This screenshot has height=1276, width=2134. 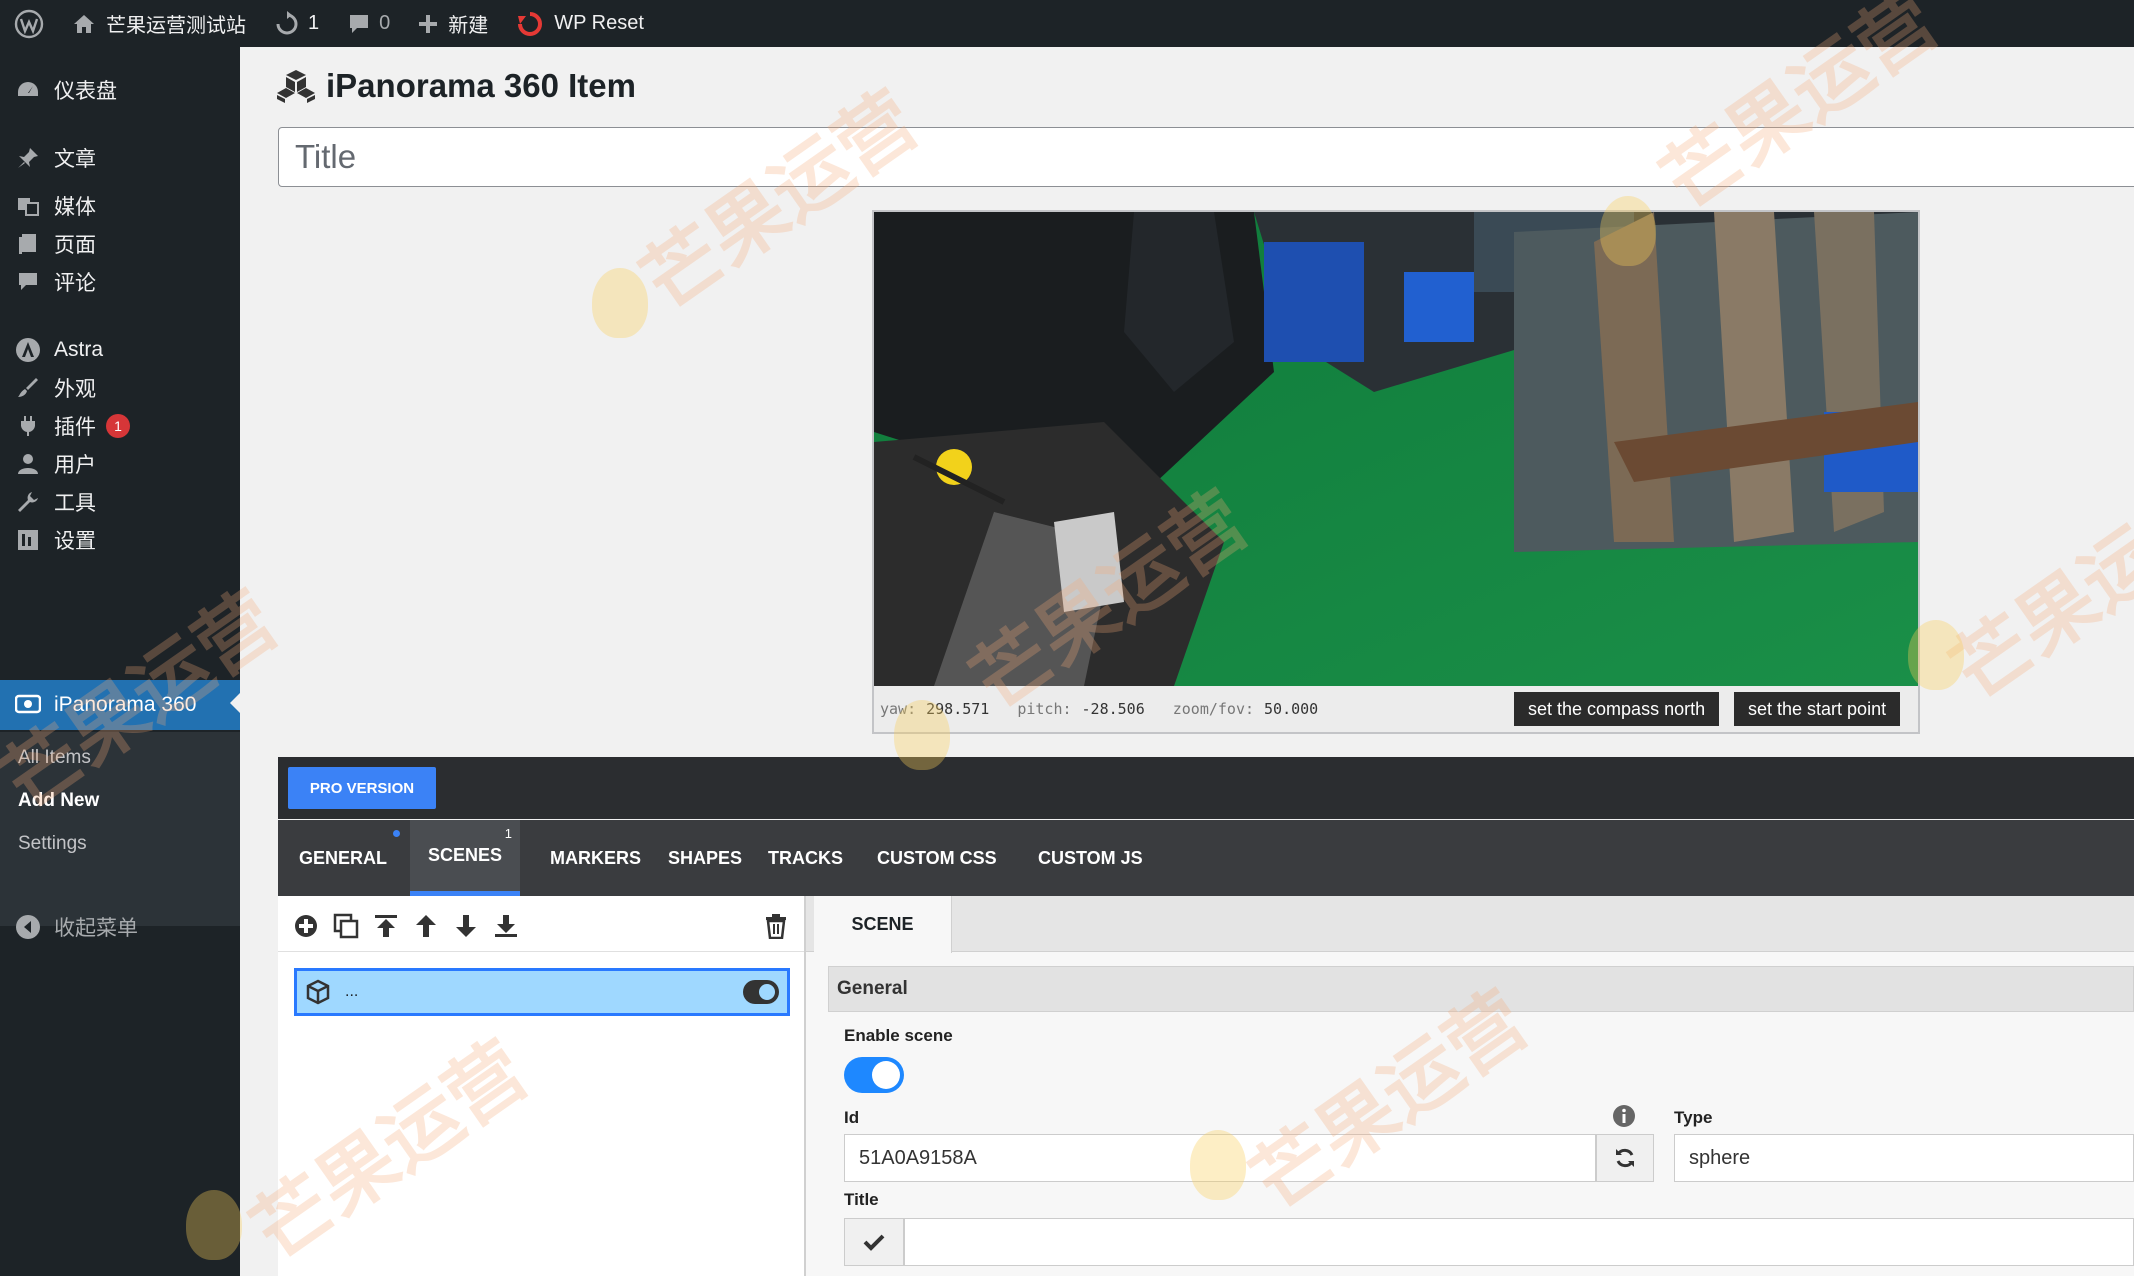 I want to click on refresh-icon, so click(x=287, y=22).